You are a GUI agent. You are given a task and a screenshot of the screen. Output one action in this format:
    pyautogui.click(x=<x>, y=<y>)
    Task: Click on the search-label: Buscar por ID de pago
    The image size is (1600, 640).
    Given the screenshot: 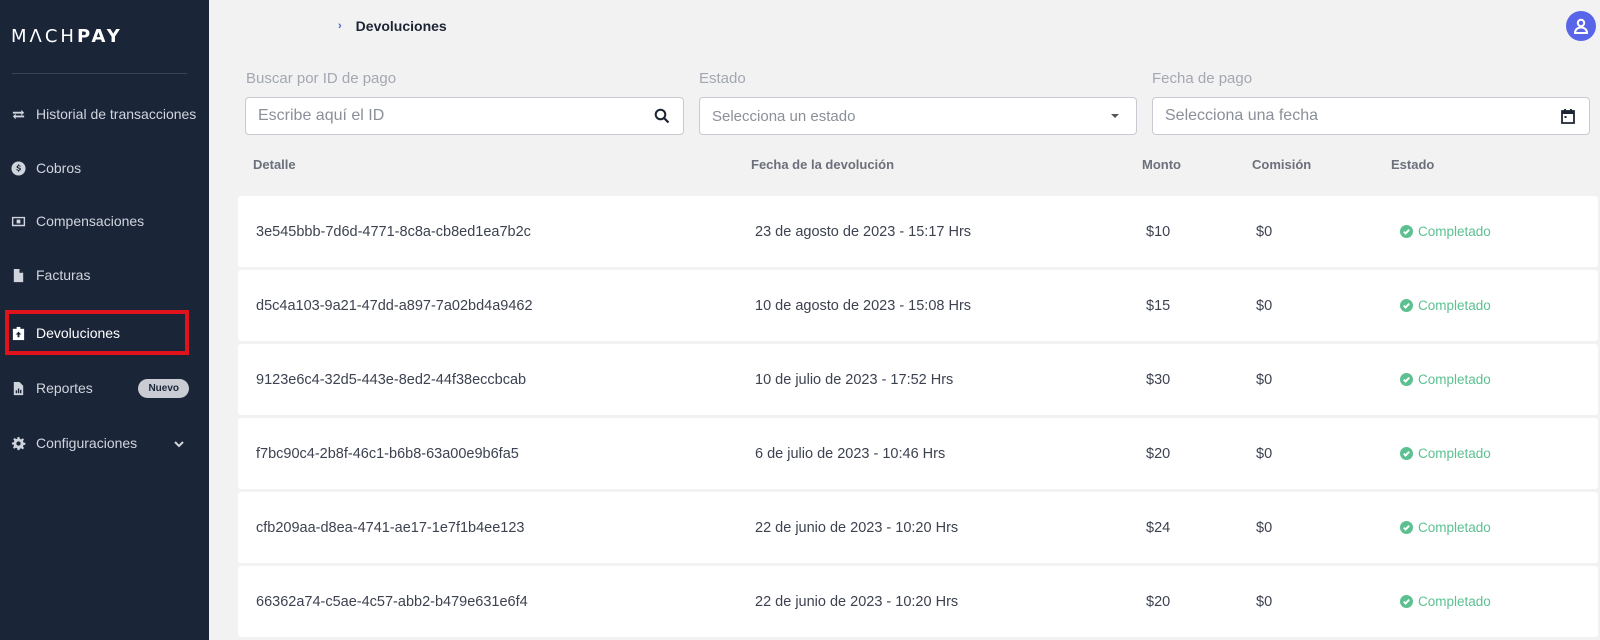 What is the action you would take?
    pyautogui.click(x=321, y=78)
    